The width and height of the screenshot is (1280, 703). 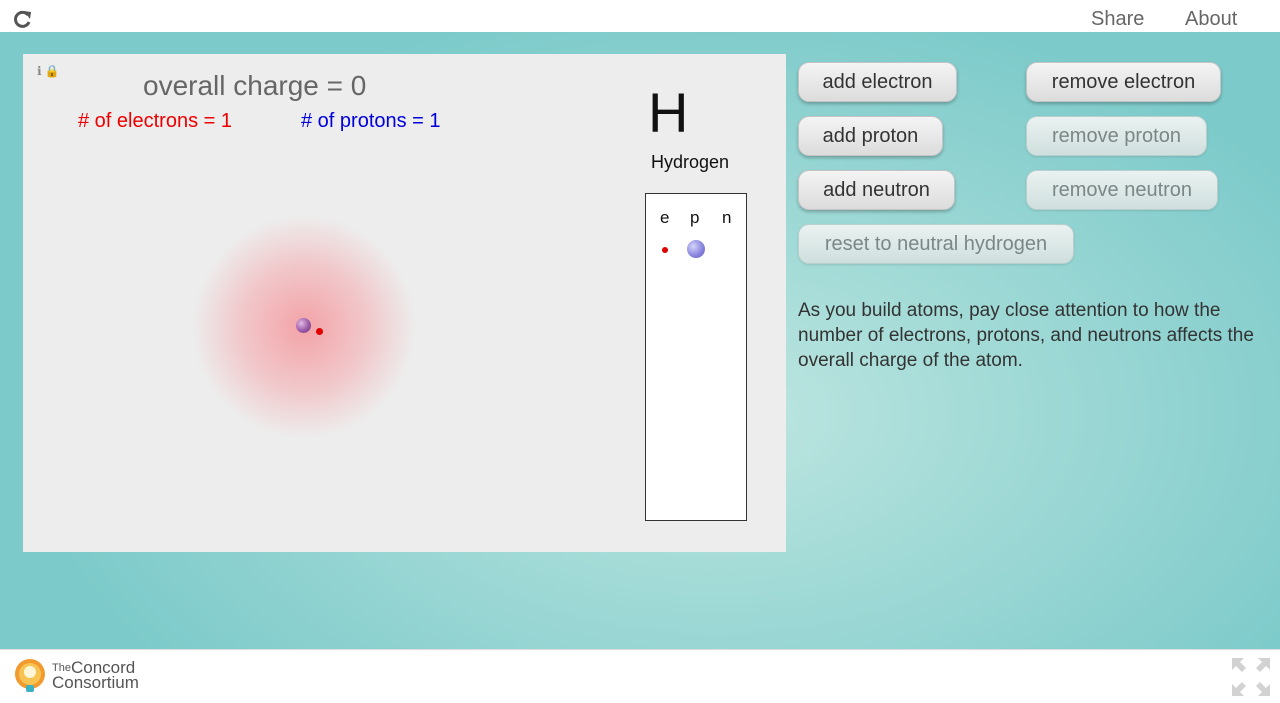 I want to click on reset-button: reset to neutral hydrogen, so click(x=936, y=244).